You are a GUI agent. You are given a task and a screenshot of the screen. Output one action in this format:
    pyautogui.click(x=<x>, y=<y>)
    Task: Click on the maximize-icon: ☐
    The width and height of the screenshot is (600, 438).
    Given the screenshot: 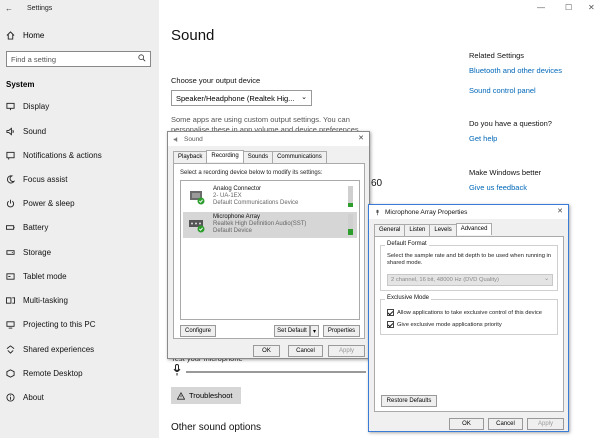 What is the action you would take?
    pyautogui.click(x=568, y=7)
    